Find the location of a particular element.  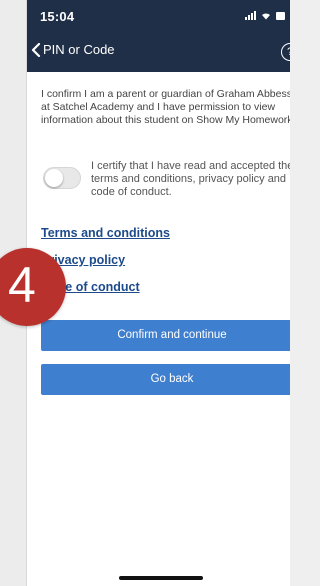

back-button: PIN or Code is located at coordinates (73, 49).